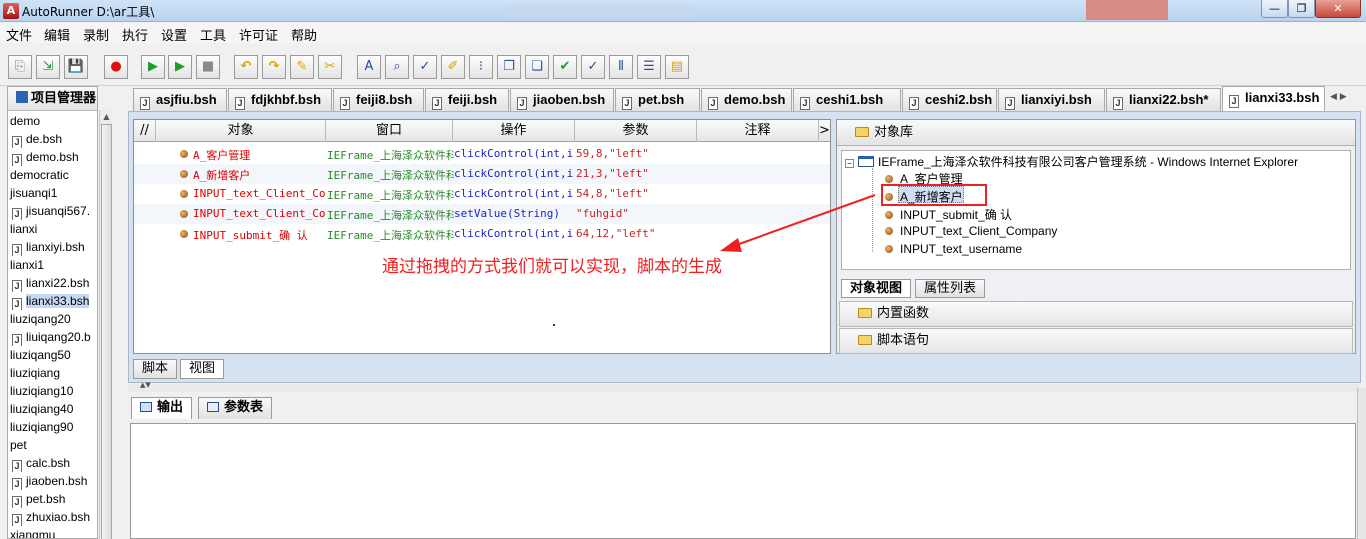  Describe the element at coordinates (53, 157) in the screenshot. I see `tree-file: Jdemo.bsh` at that location.